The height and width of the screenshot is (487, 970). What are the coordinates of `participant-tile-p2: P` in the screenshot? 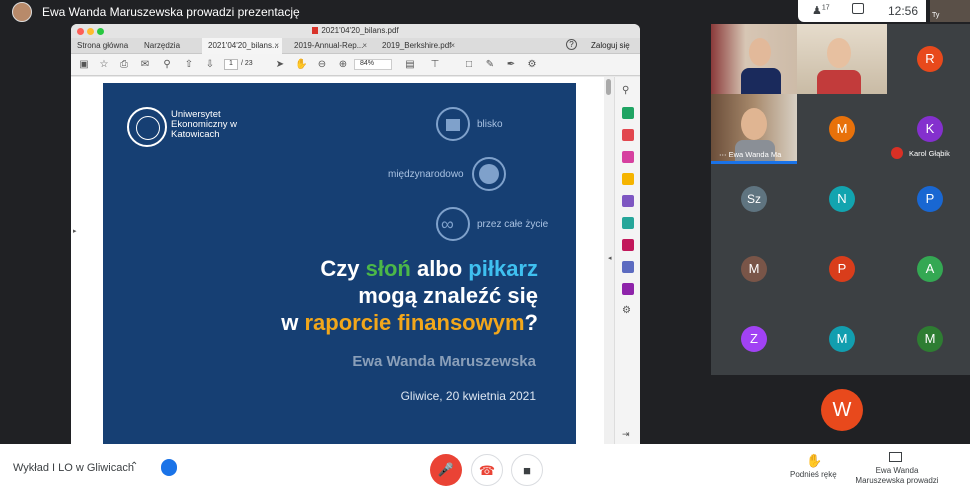 It's located at (842, 269).